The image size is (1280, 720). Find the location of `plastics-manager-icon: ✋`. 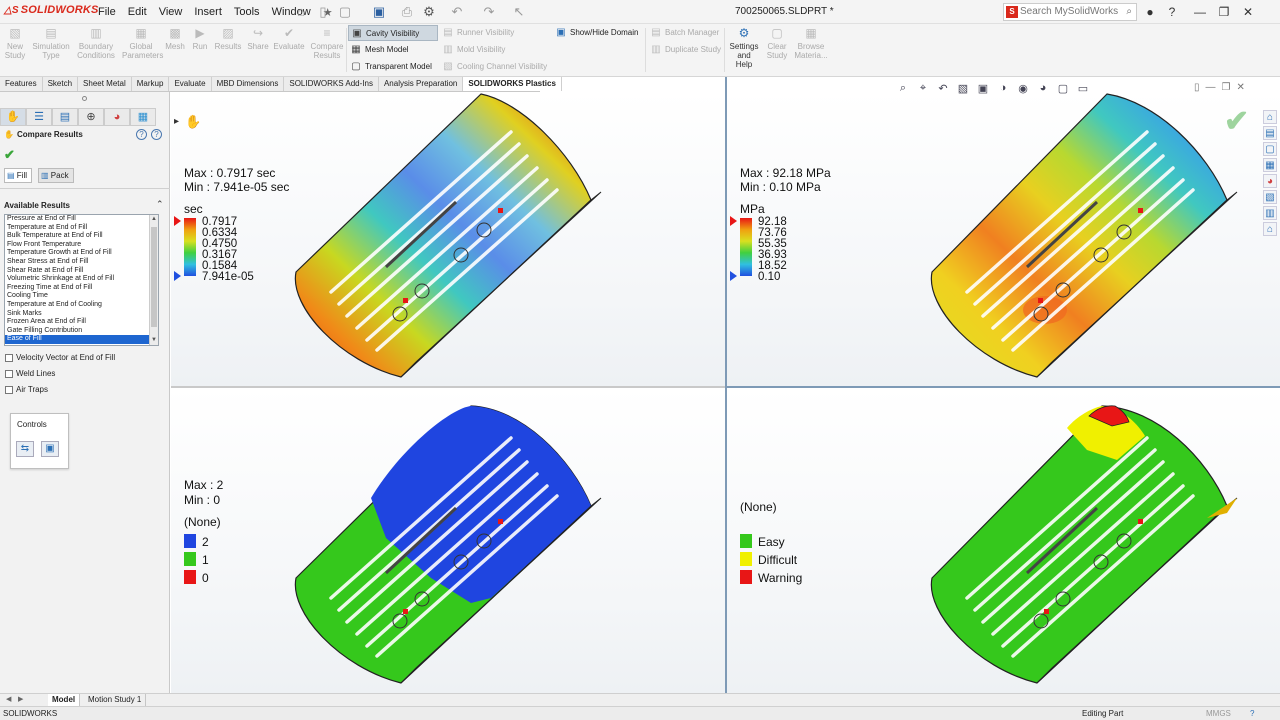

plastics-manager-icon: ✋ is located at coordinates (13, 117).